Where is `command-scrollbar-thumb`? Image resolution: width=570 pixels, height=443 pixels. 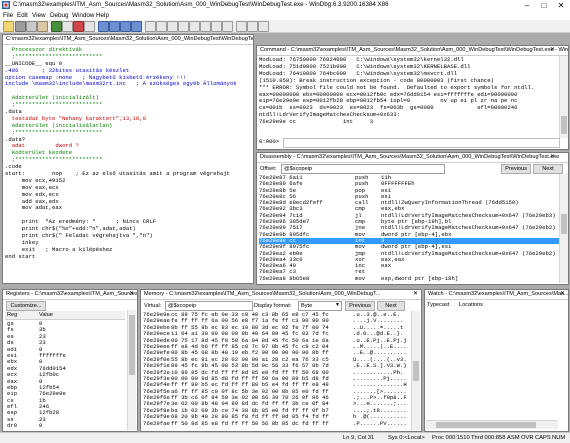
command-scrollbar-thumb is located at coordinates (564, 125).